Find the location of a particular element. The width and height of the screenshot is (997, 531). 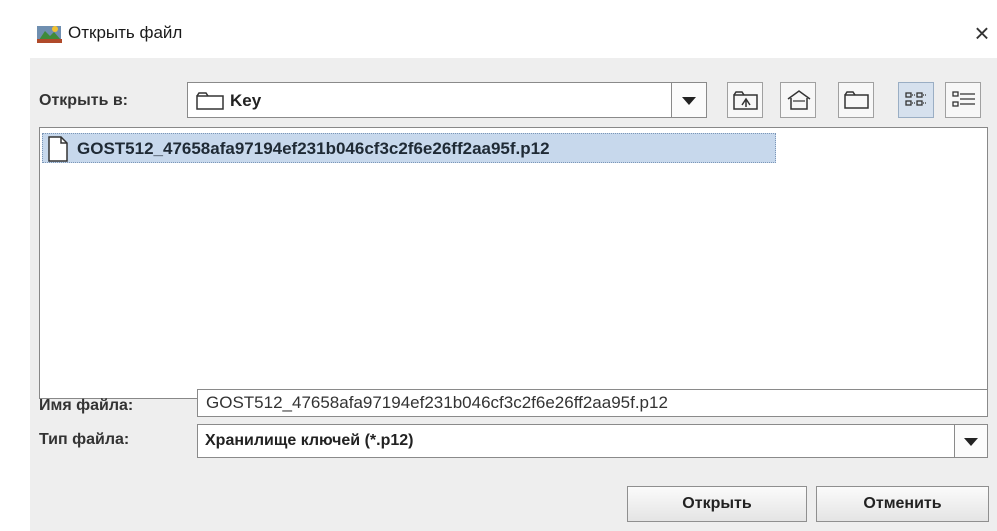

cancel-button: Отменить is located at coordinates (902, 504).